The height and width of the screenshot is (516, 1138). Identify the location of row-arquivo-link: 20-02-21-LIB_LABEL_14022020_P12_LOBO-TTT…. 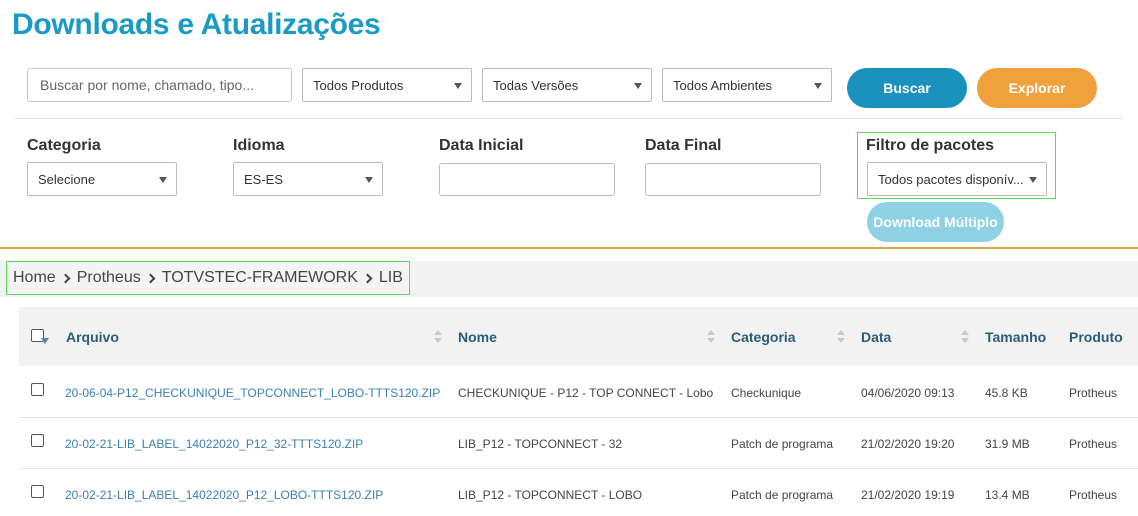
(224, 495).